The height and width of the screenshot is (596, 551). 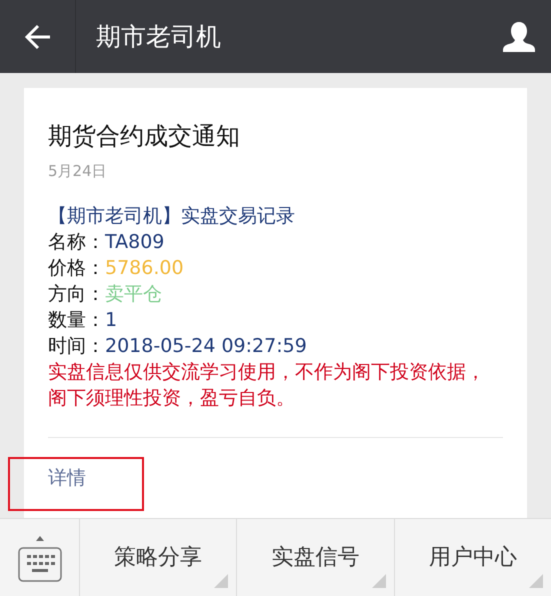 What do you see at coordinates (111, 320) in the screenshot?
I see `field-value: 1` at bounding box center [111, 320].